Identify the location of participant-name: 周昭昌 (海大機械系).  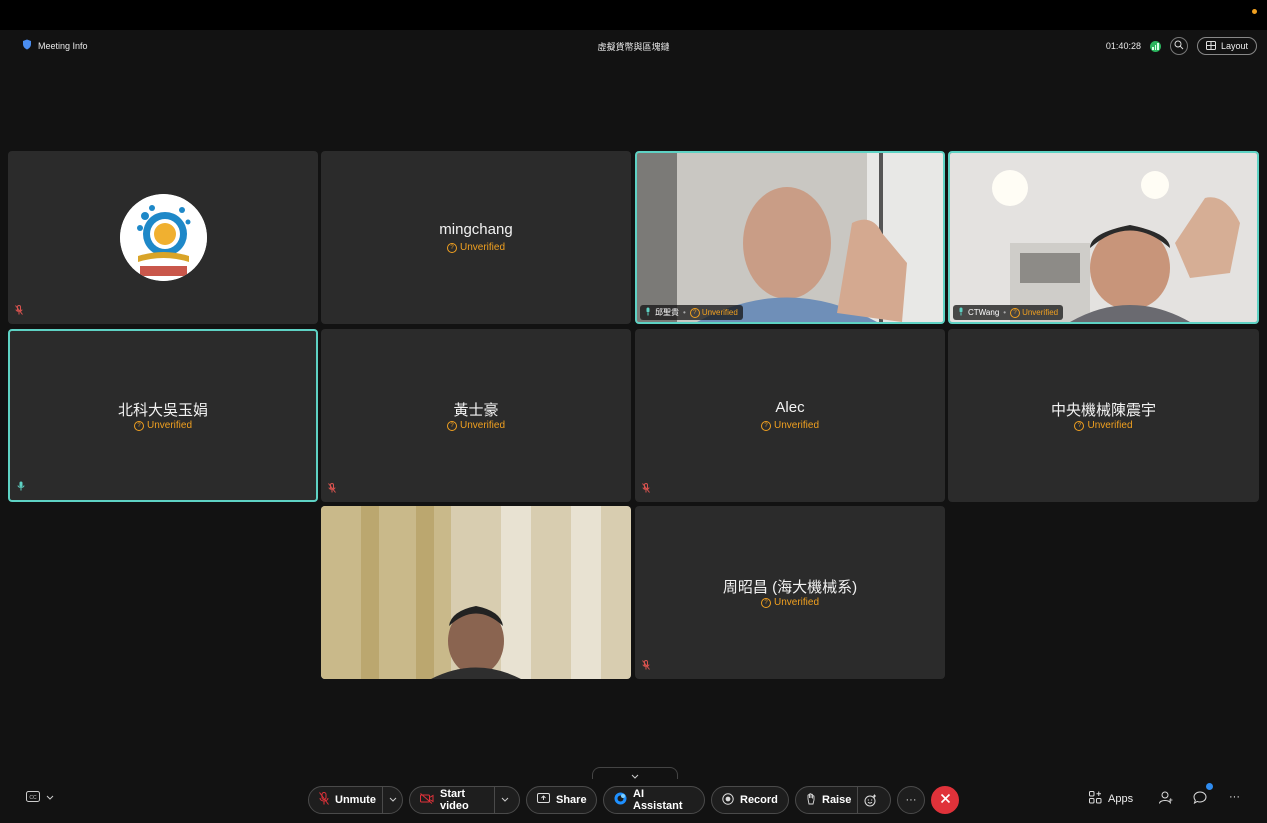
(790, 587).